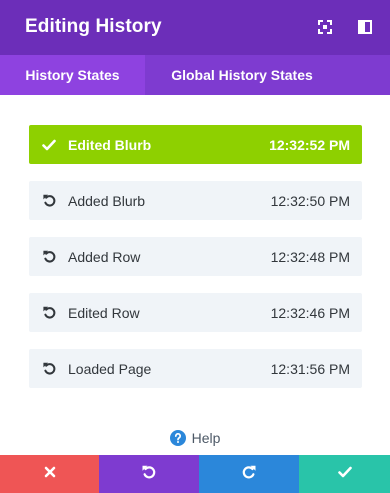 The image size is (390, 493). I want to click on redo-icon, so click(249, 474).